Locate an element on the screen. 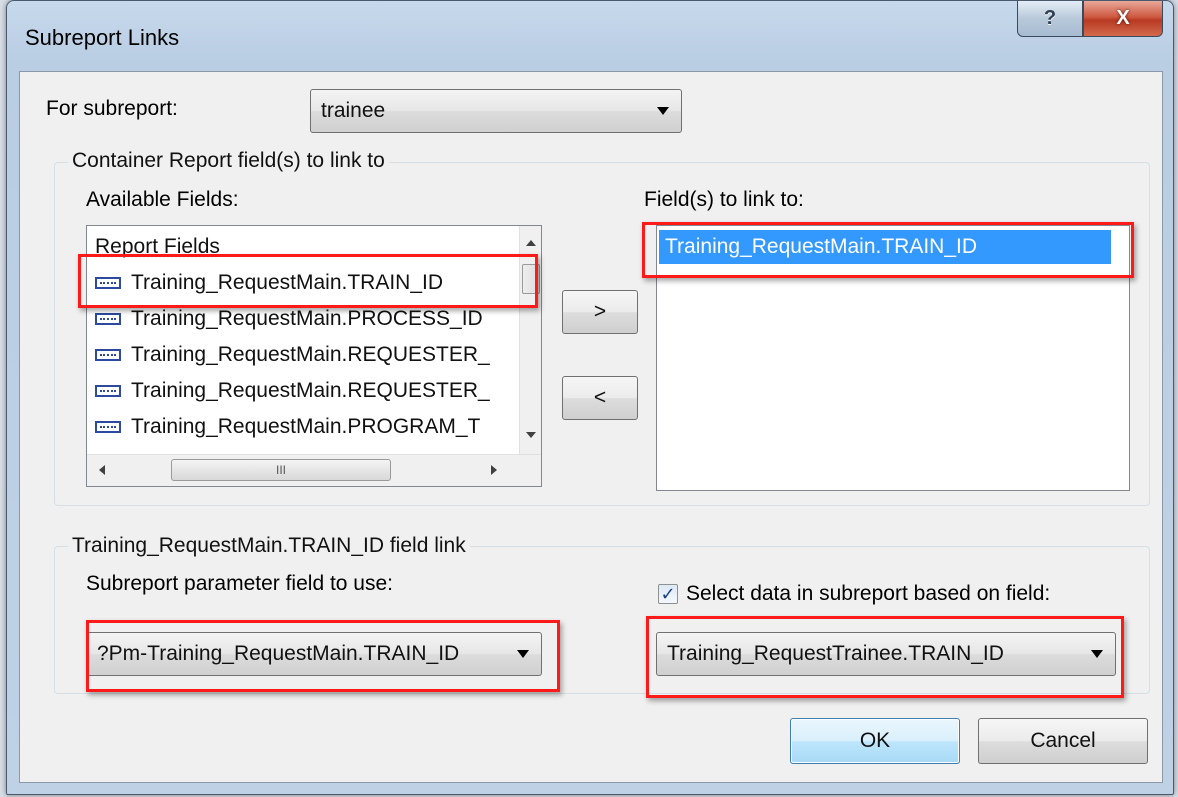  scroll-grip-icon: III is located at coordinates (280, 470).